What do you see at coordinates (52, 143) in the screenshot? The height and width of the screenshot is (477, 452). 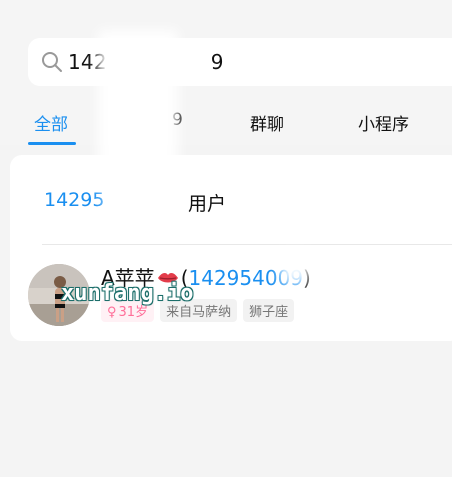 I see `active-tab-indicator` at bounding box center [52, 143].